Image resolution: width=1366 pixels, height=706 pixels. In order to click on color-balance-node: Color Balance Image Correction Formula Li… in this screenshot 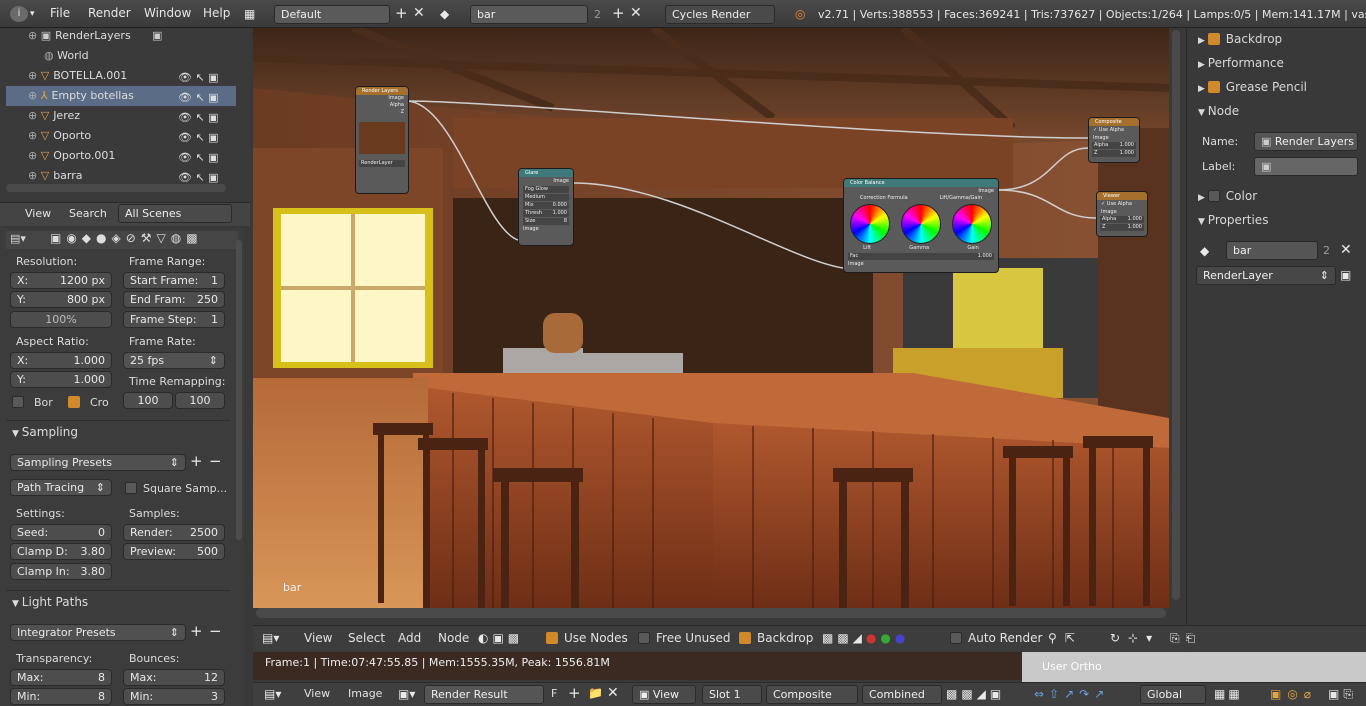, I will do `click(921, 225)`.